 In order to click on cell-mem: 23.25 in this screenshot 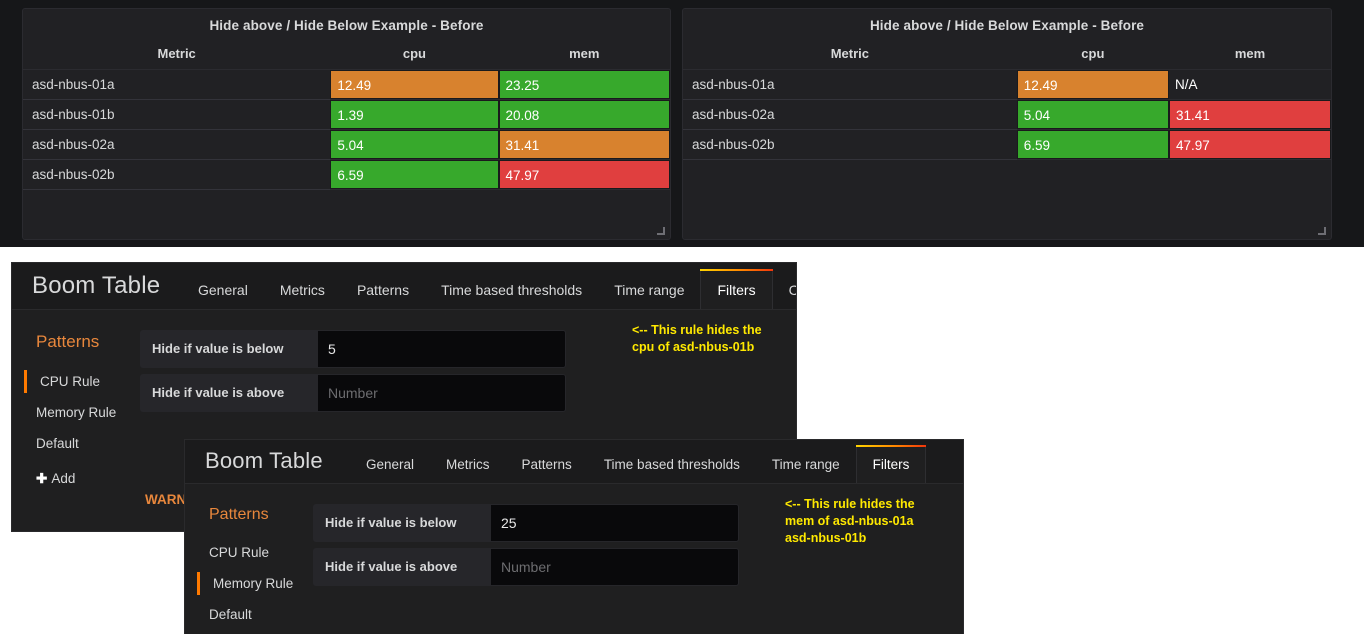, I will do `click(584, 84)`.